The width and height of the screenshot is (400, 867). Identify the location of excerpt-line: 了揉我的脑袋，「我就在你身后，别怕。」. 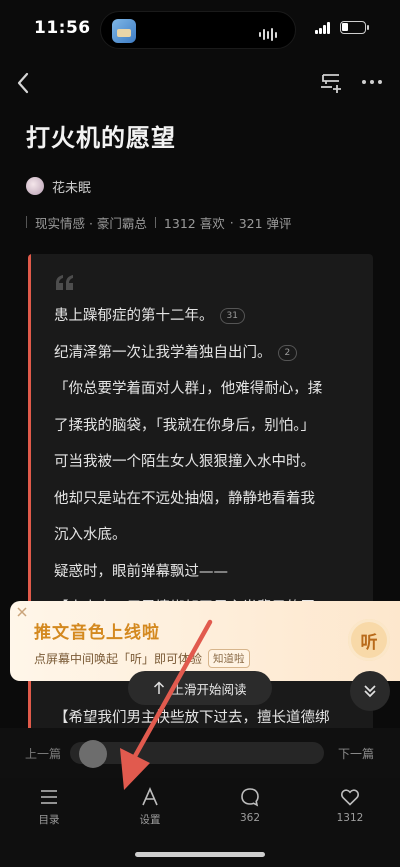
(212, 426).